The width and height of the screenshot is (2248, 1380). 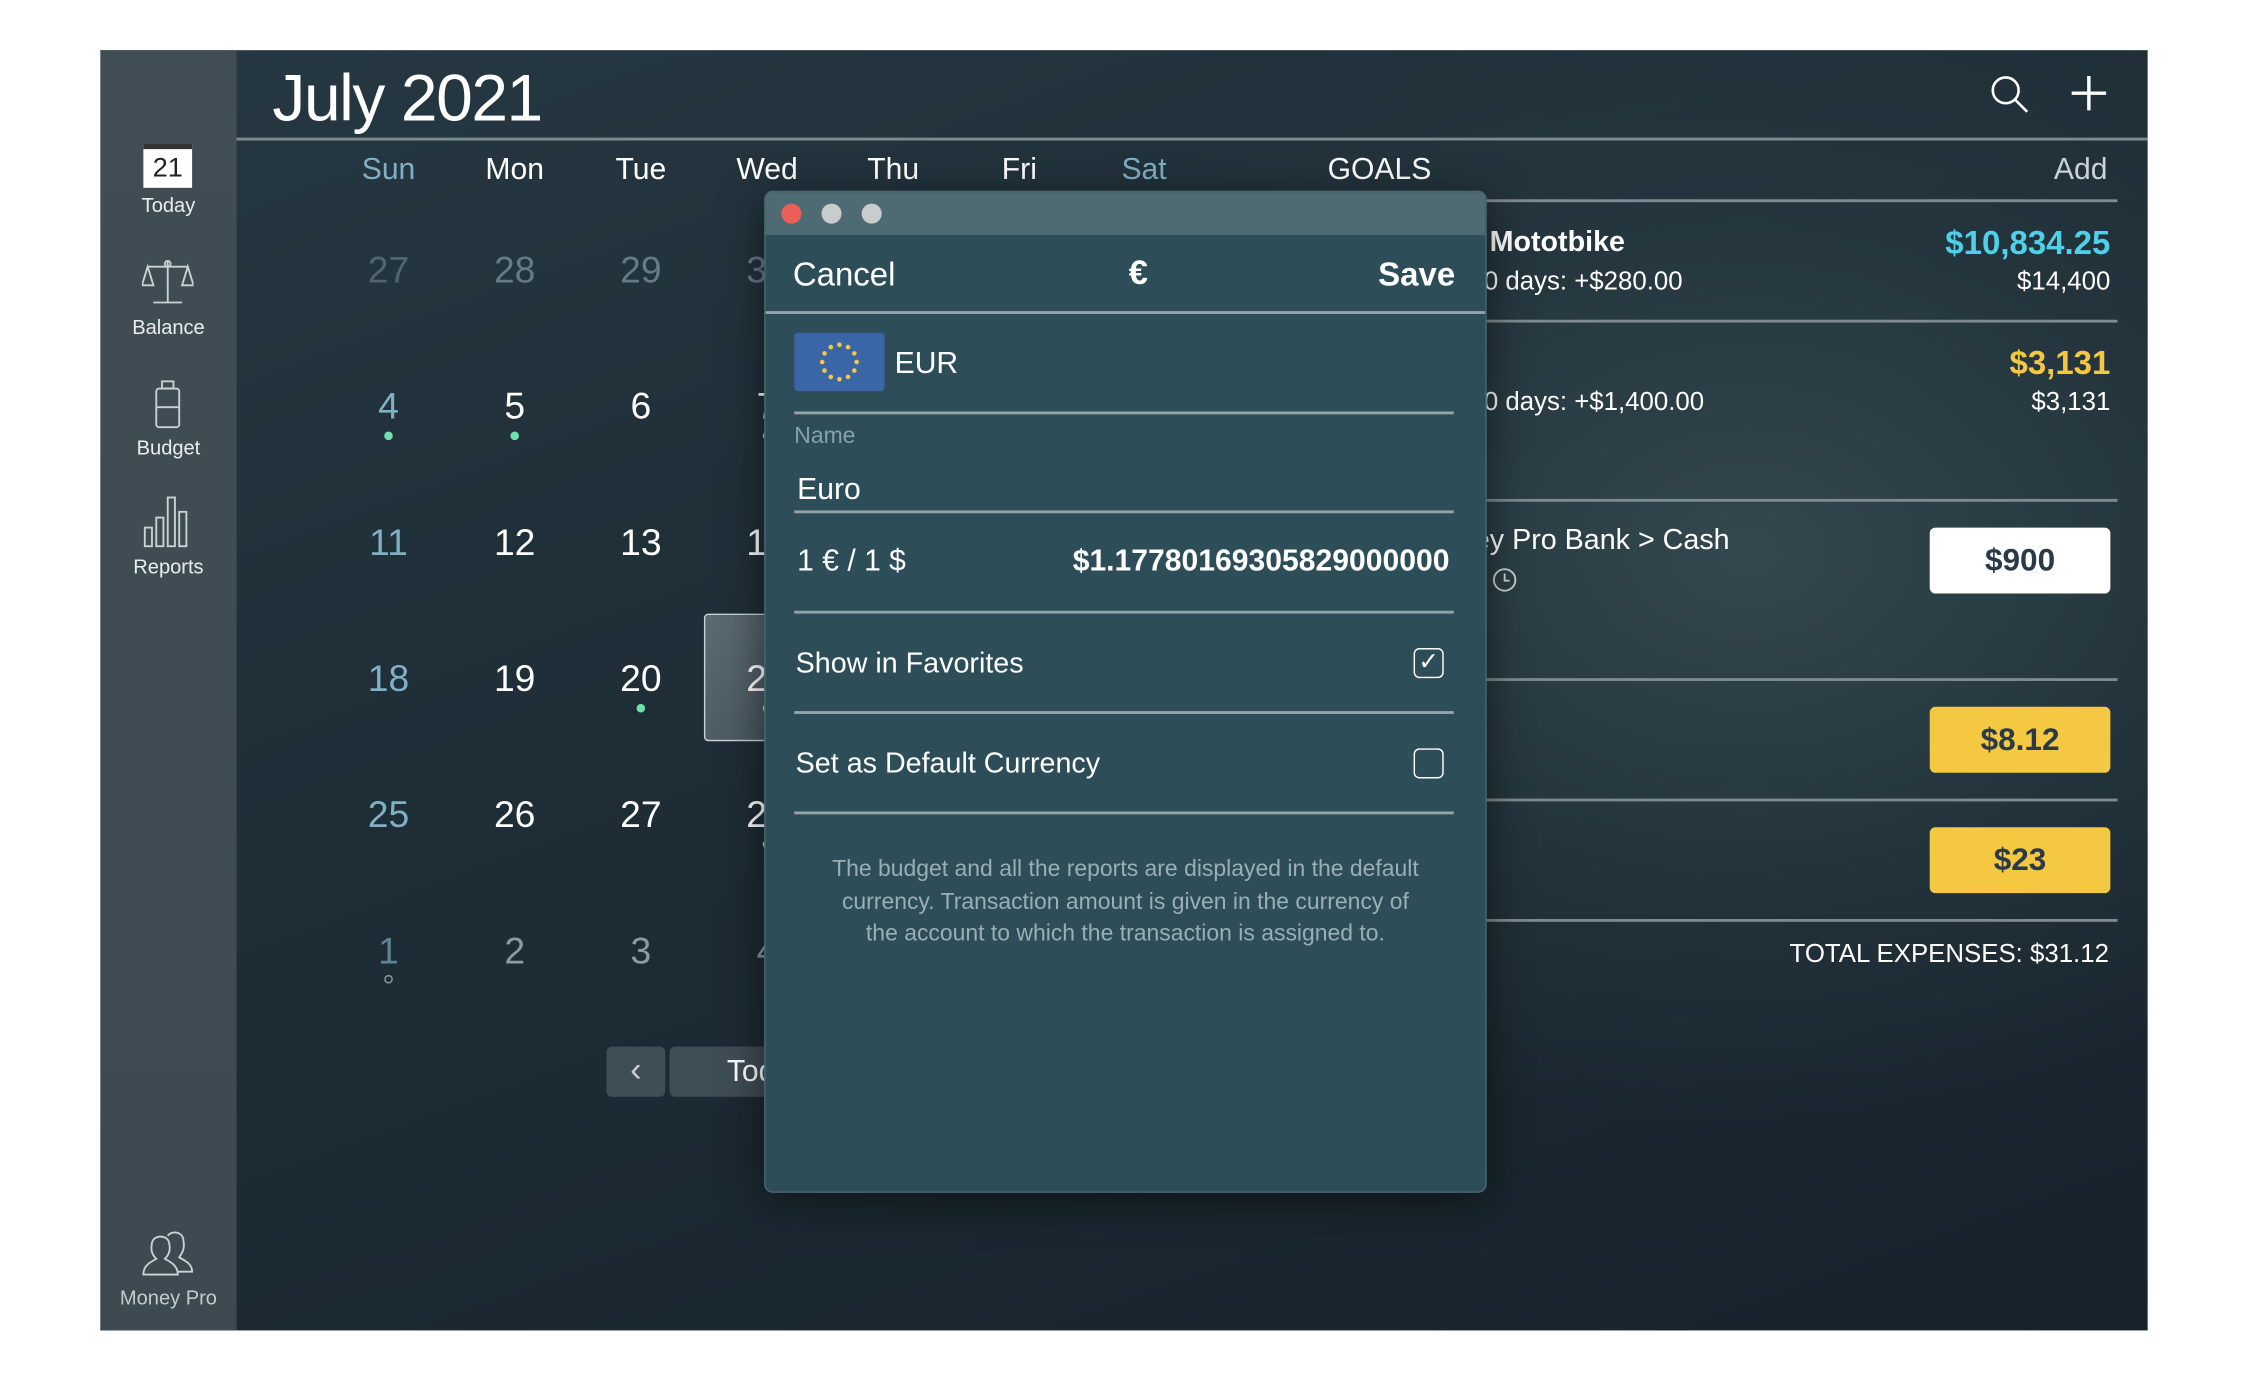 I want to click on calendar-day: 26, so click(x=515, y=815).